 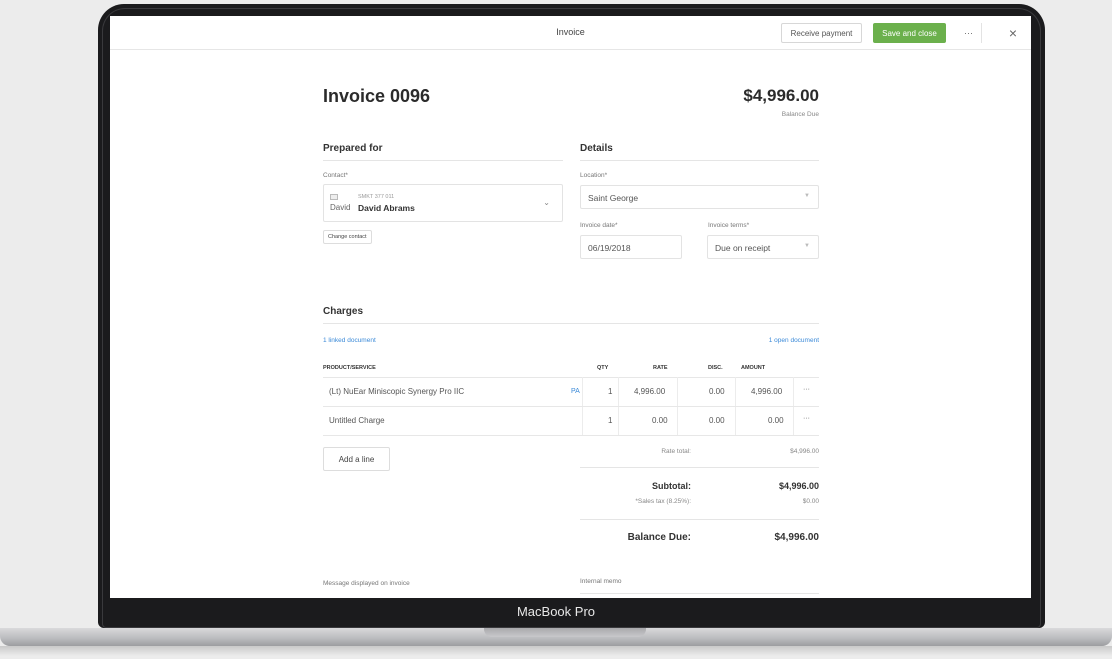 What do you see at coordinates (347, 237) in the screenshot?
I see `change-contact-button: Change contact` at bounding box center [347, 237].